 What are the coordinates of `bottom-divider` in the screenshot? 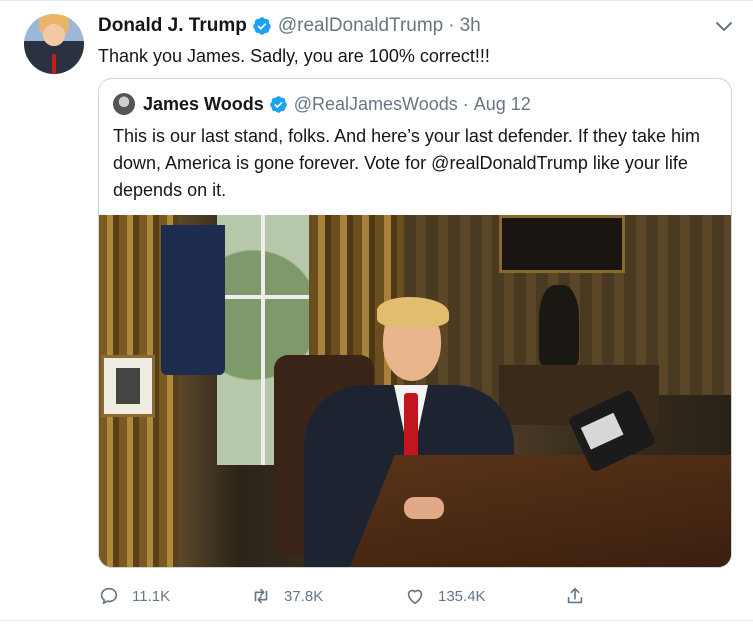 It's located at (376, 620).